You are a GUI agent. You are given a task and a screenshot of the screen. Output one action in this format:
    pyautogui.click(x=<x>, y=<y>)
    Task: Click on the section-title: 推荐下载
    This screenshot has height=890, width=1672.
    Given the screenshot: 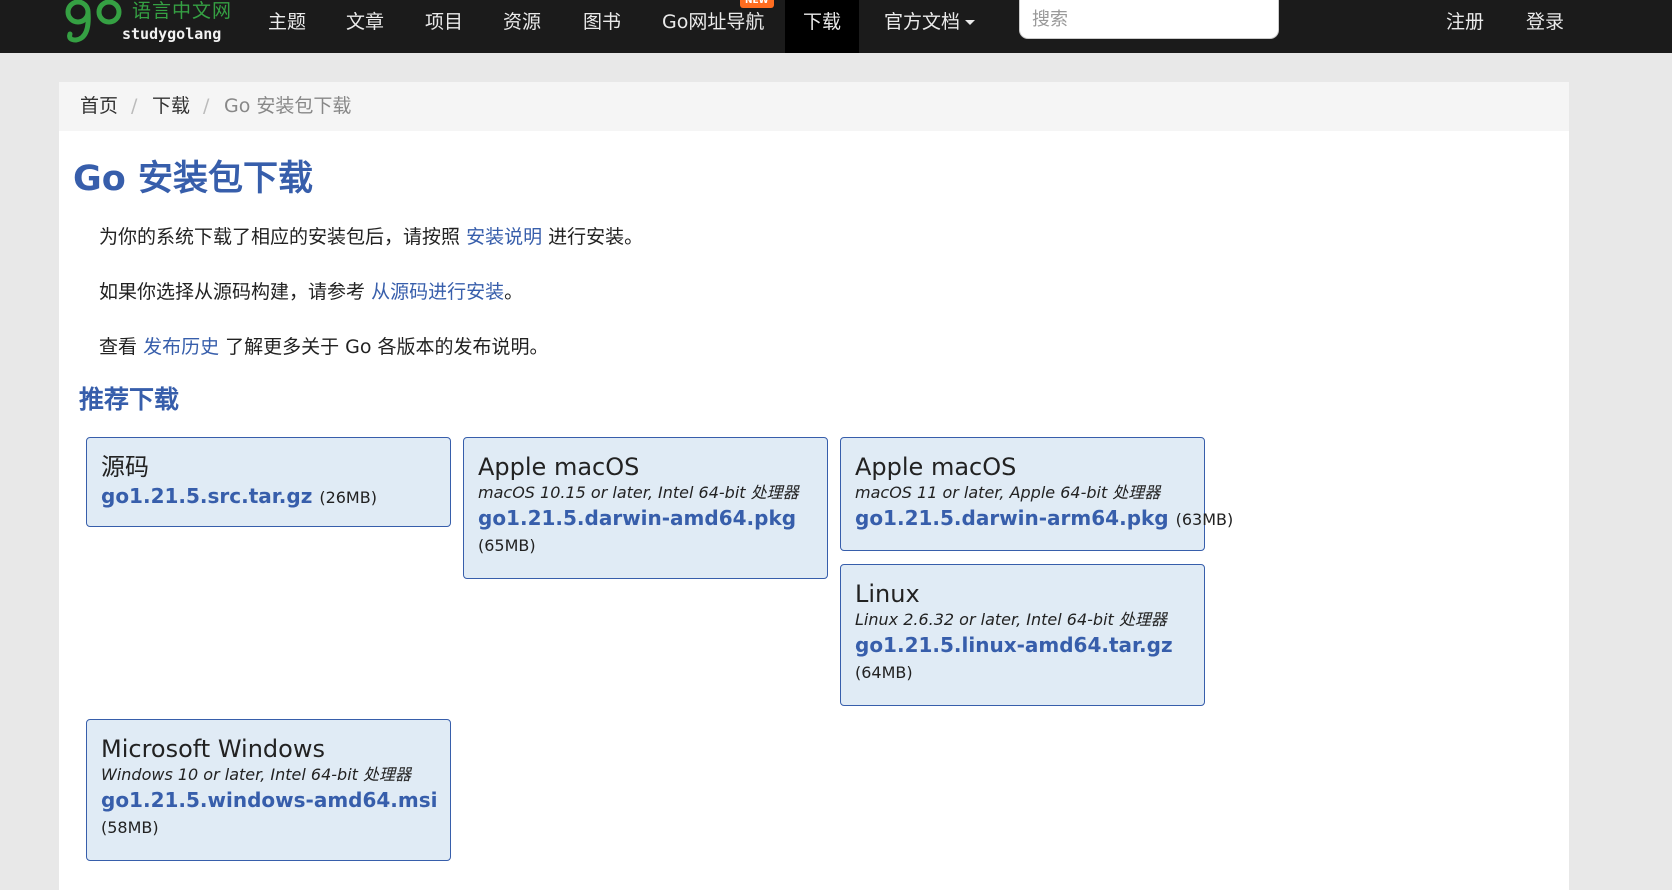 What is the action you would take?
    pyautogui.click(x=129, y=399)
    